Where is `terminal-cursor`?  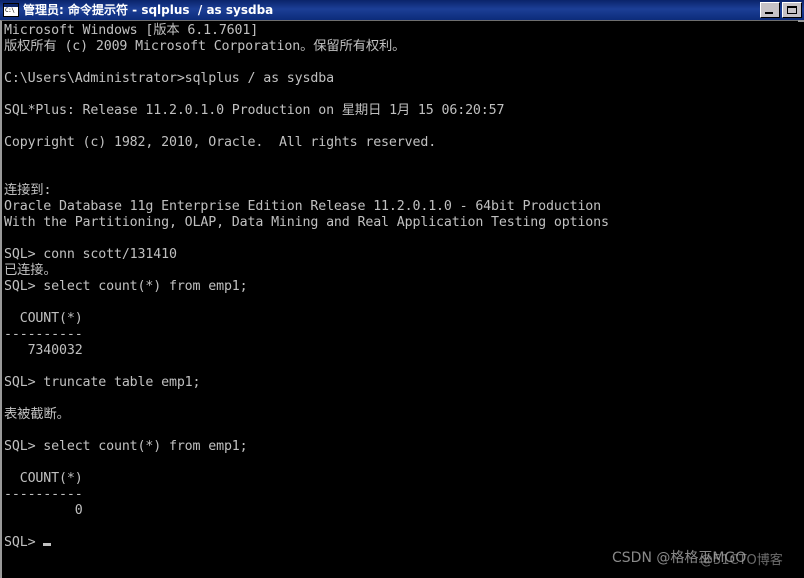
terminal-cursor is located at coordinates (47, 544).